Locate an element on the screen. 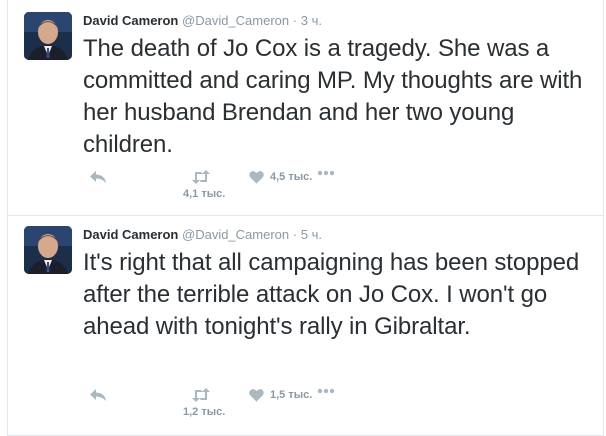 The width and height of the screenshot is (606, 436). retweet-count: 4,1 тыс. is located at coordinates (204, 194).